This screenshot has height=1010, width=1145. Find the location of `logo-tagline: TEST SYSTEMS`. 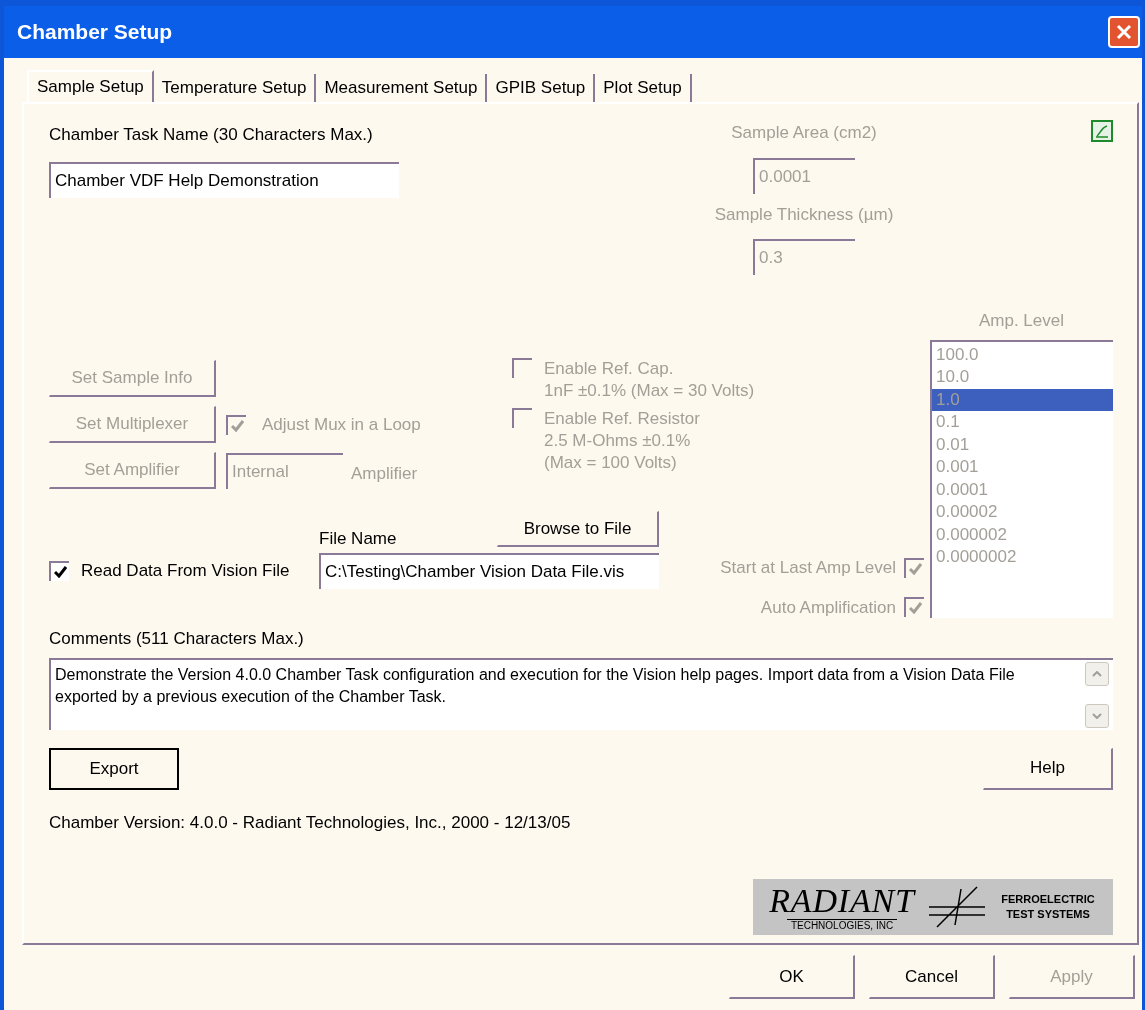

logo-tagline: TEST SYSTEMS is located at coordinates (1048, 914).